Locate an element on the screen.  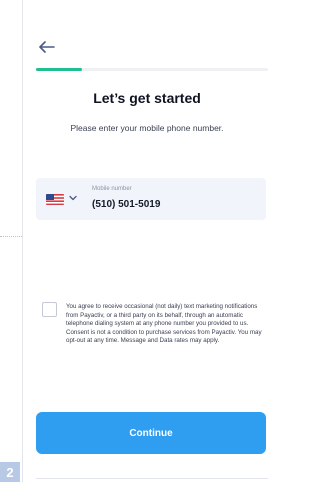
continue-button: Continue is located at coordinates (151, 433).